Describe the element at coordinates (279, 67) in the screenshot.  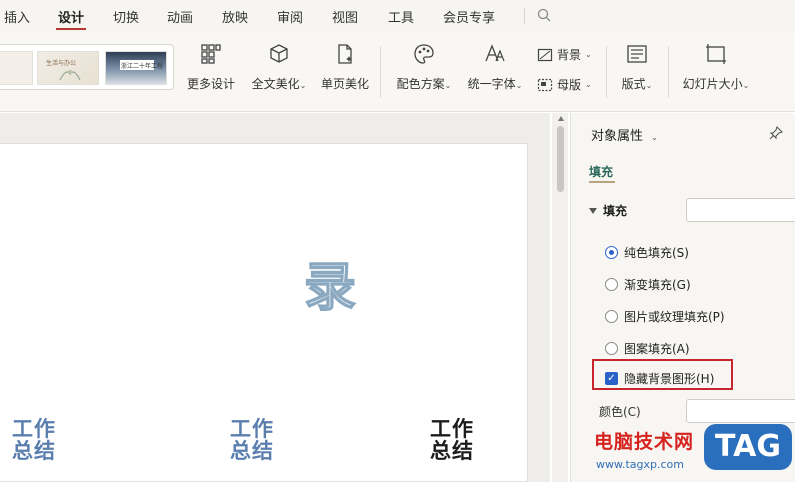
I see `full-beautify-button: 全文美化⌄` at that location.